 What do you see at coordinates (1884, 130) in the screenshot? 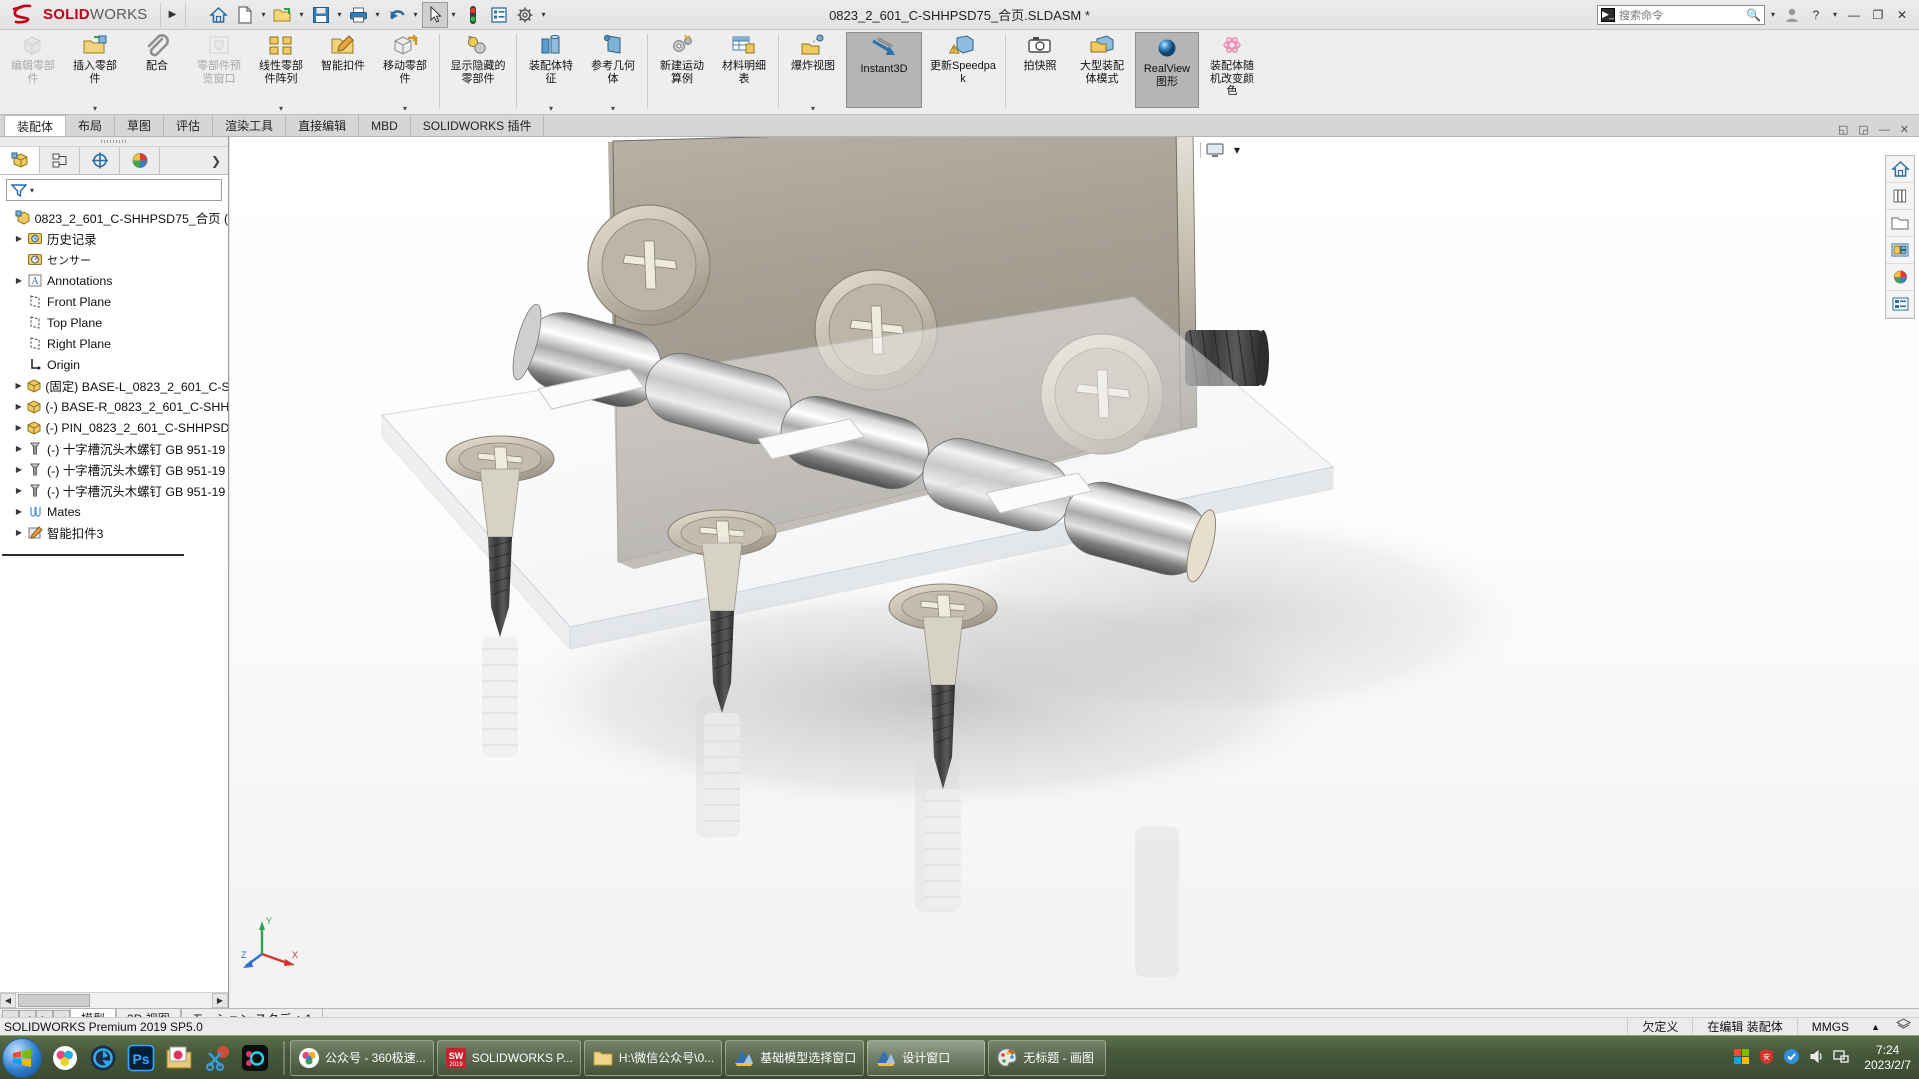
I see `doc-minimize-button: —` at bounding box center [1884, 130].